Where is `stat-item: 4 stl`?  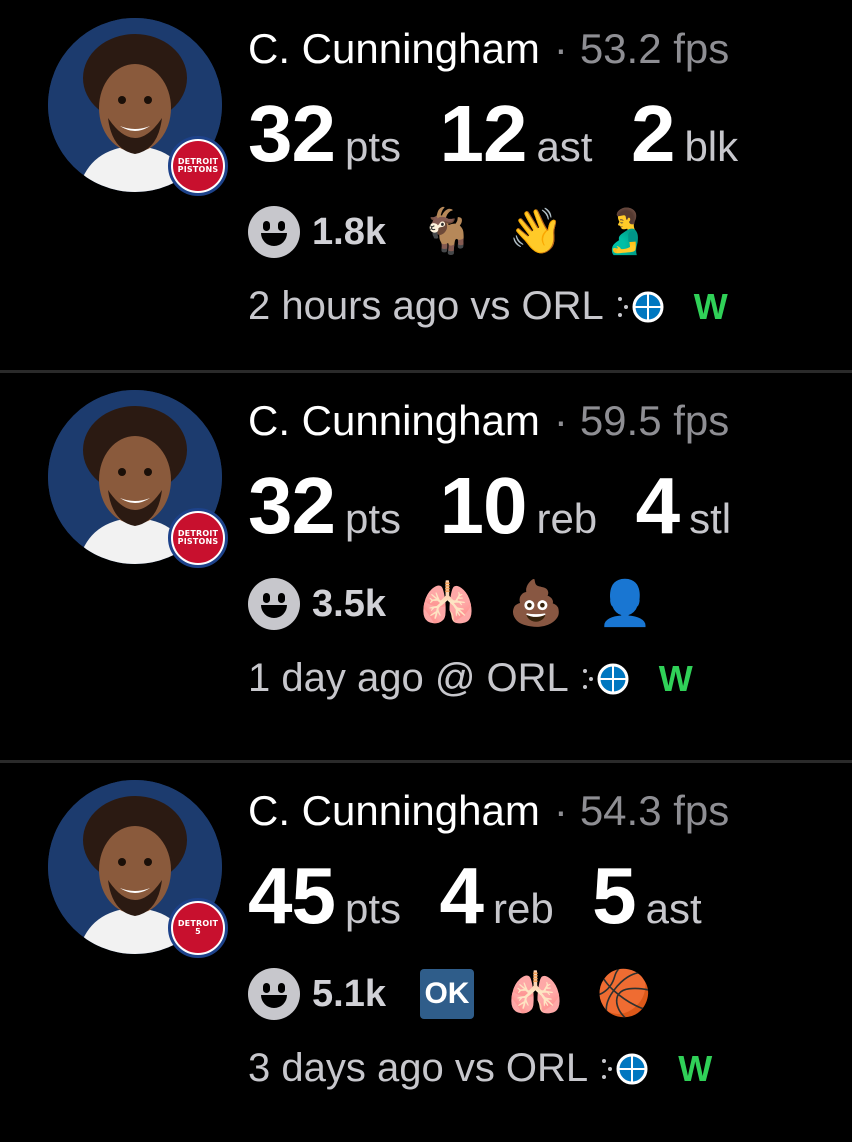
stat-item: 4 stl is located at coordinates (684, 506).